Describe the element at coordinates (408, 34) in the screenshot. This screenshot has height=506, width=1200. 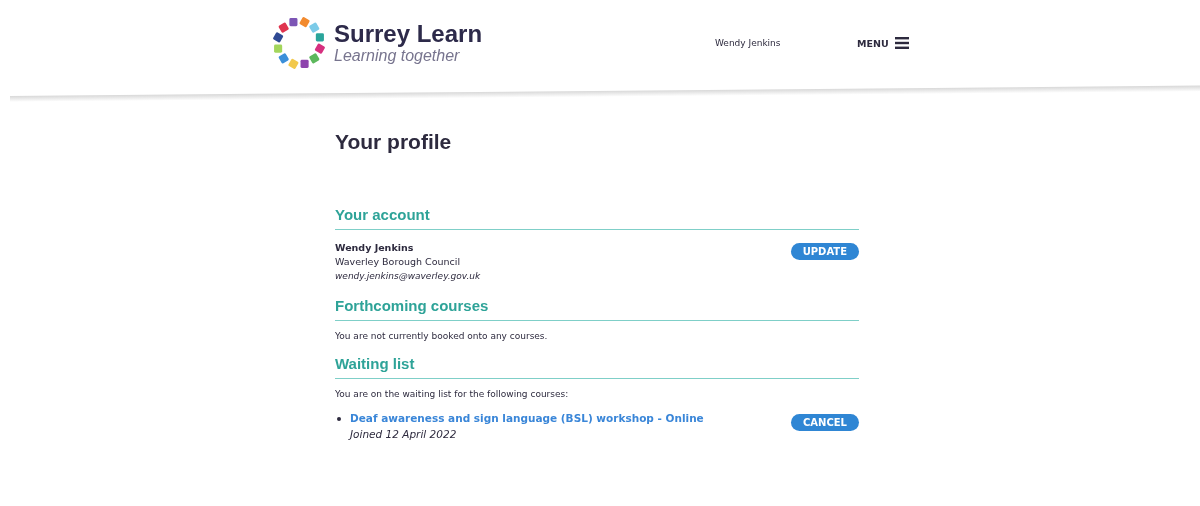
I see `brand-name: Surrey Learn` at that location.